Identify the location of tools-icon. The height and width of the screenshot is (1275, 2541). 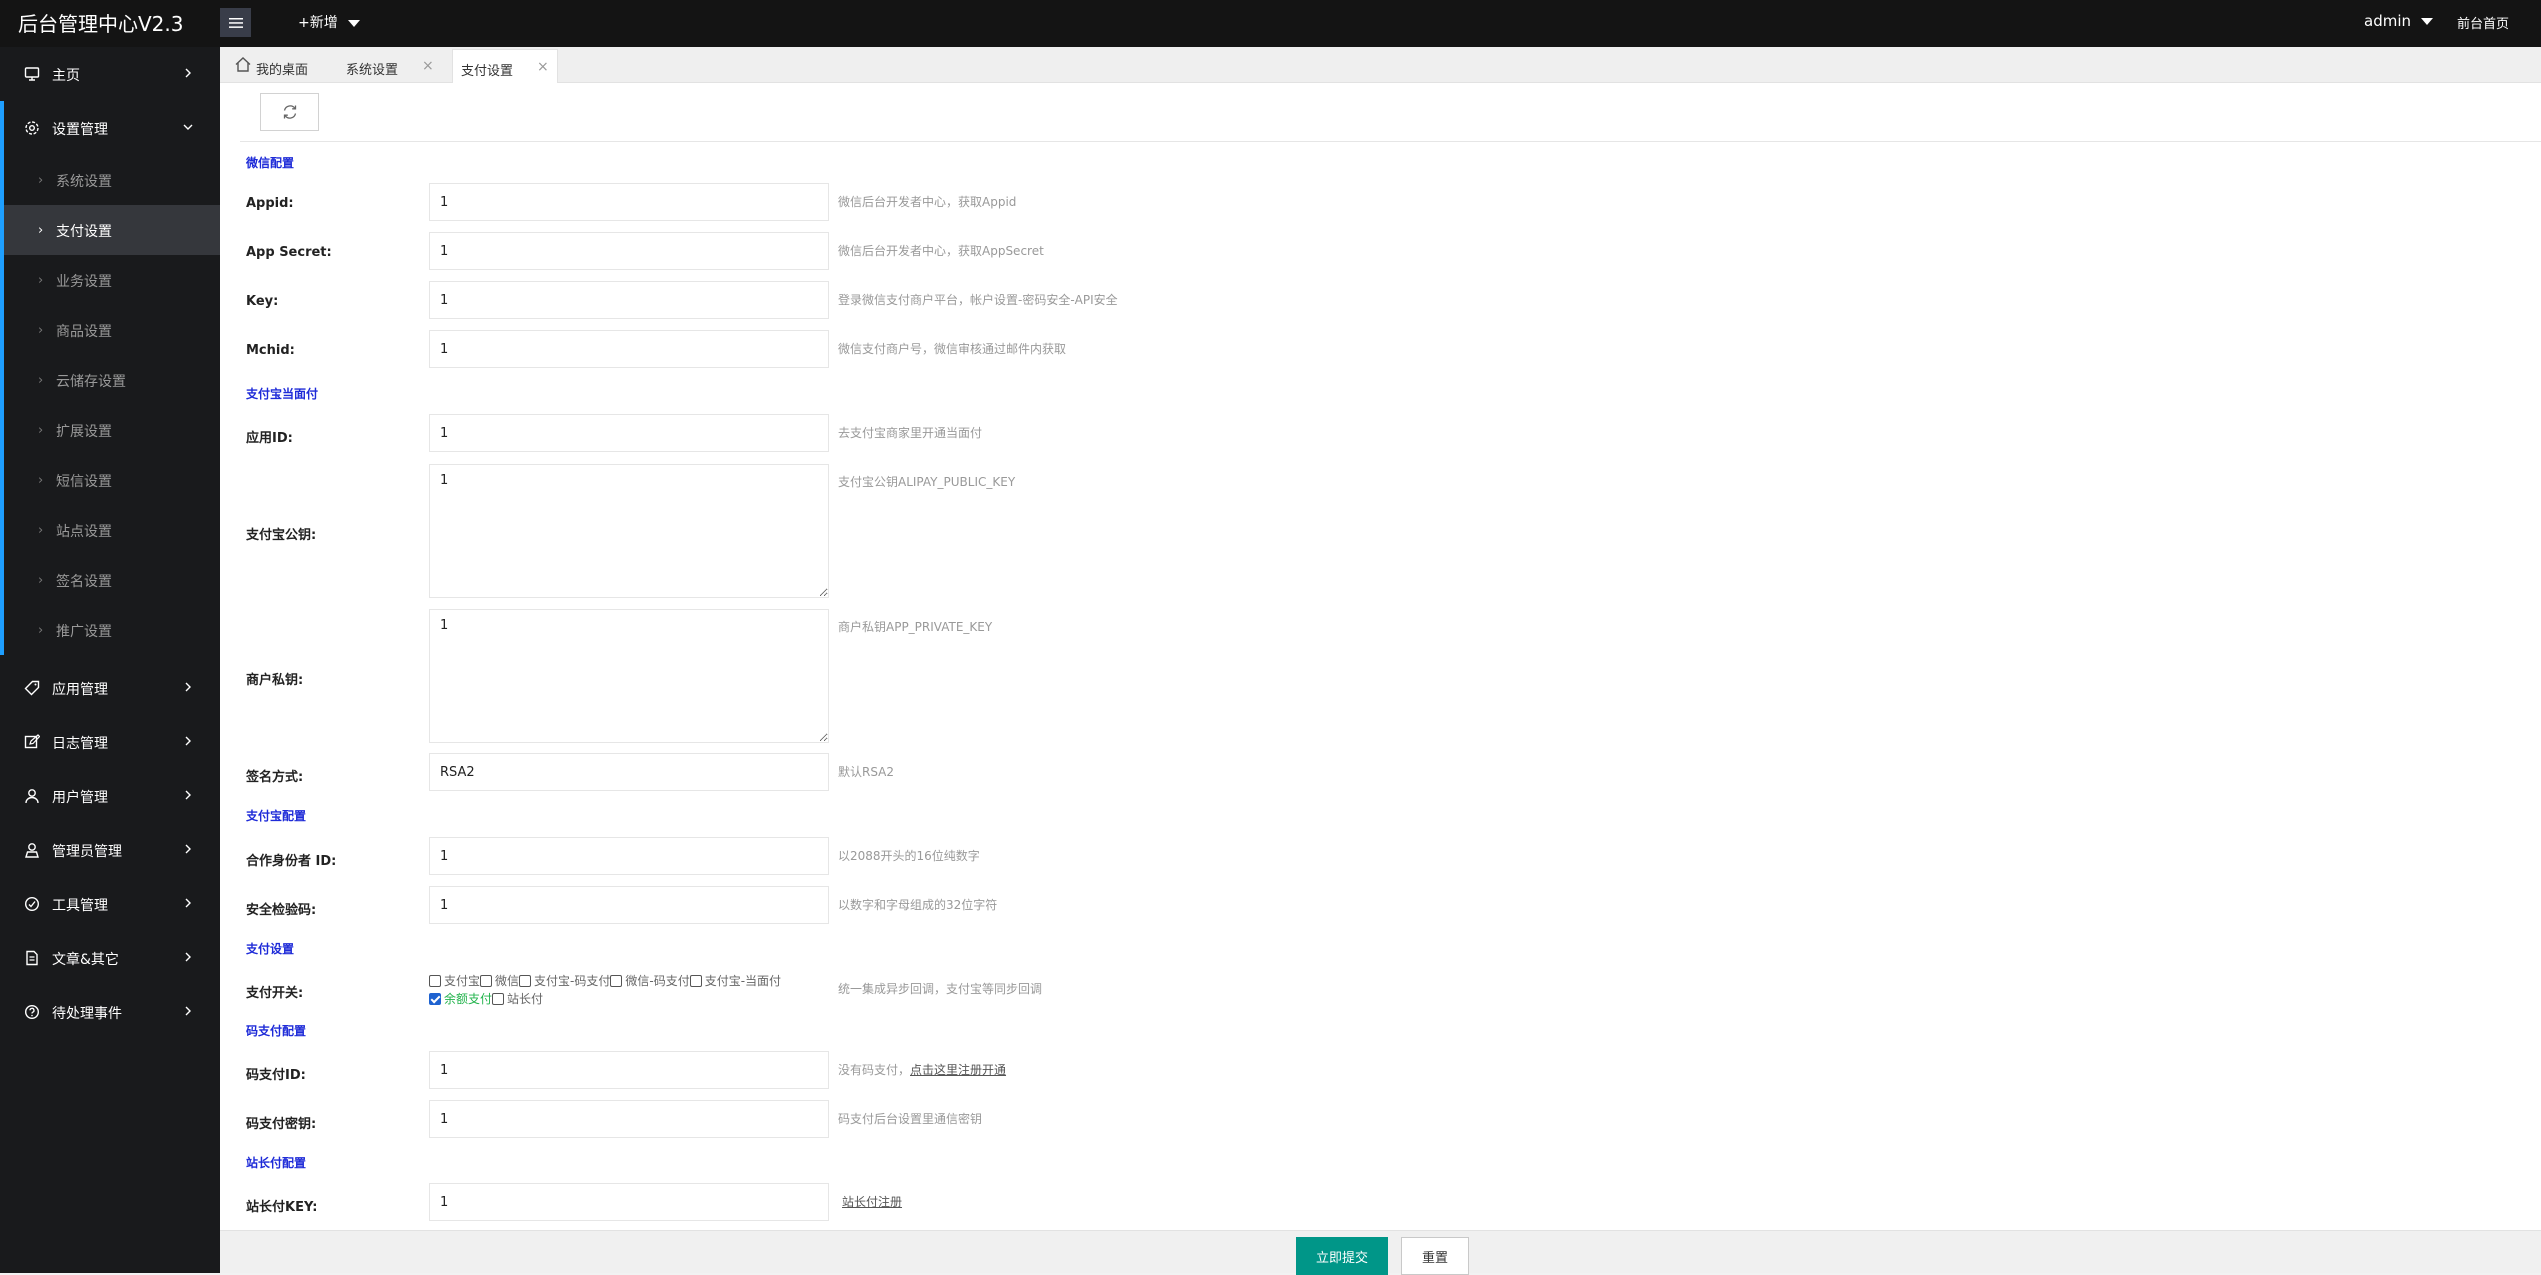
(32, 904).